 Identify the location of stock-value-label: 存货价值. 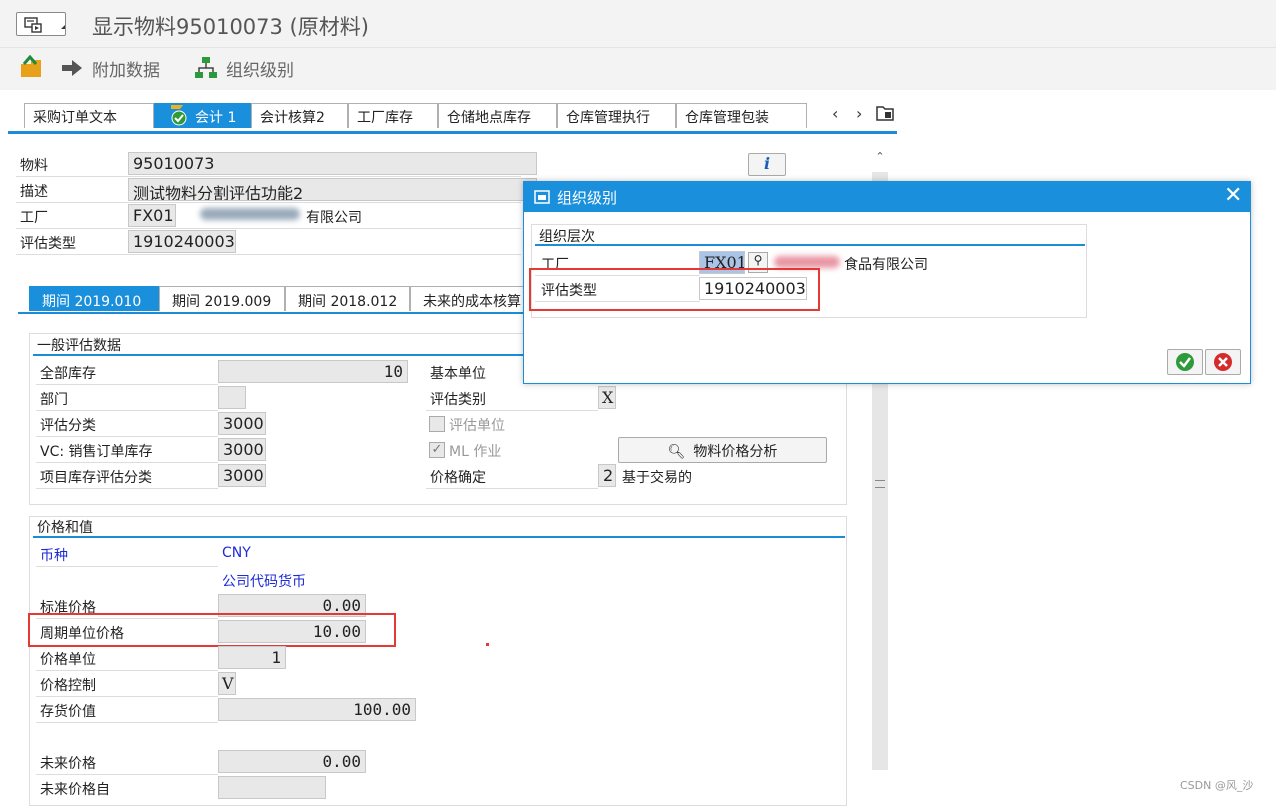
(68, 712).